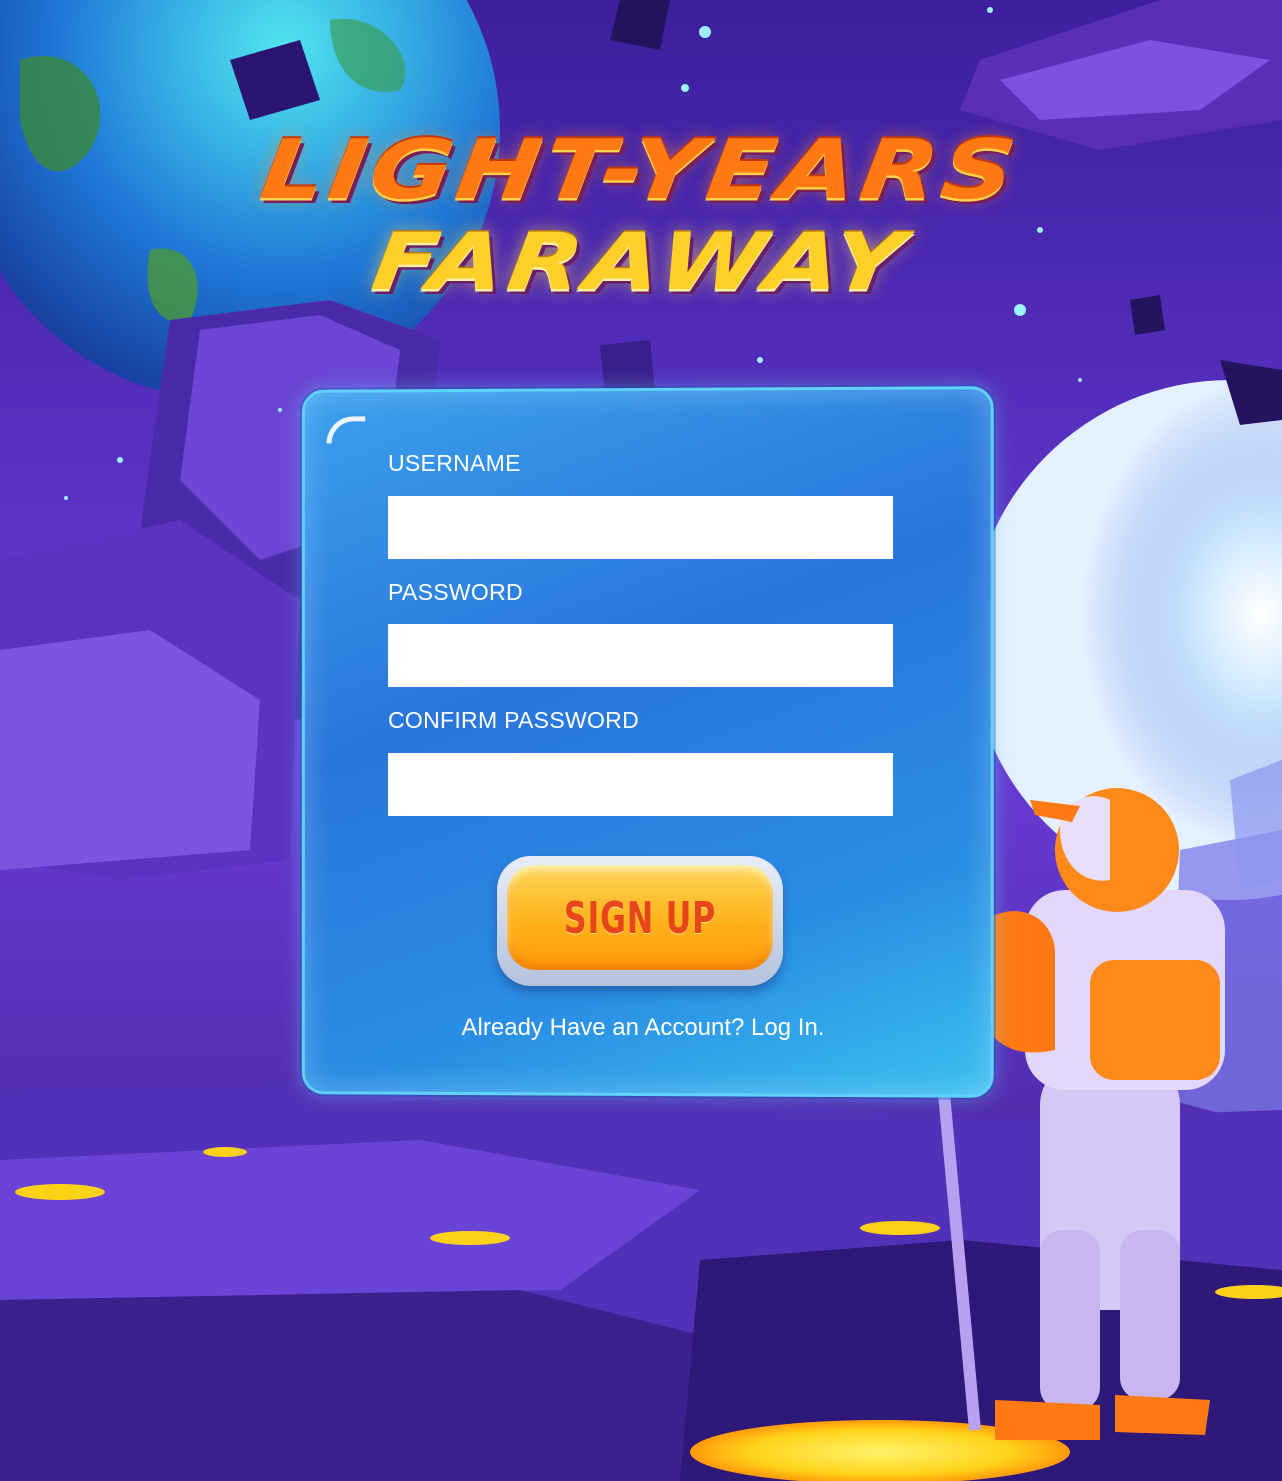 This screenshot has width=1282, height=1481. I want to click on username-input, so click(640, 527).